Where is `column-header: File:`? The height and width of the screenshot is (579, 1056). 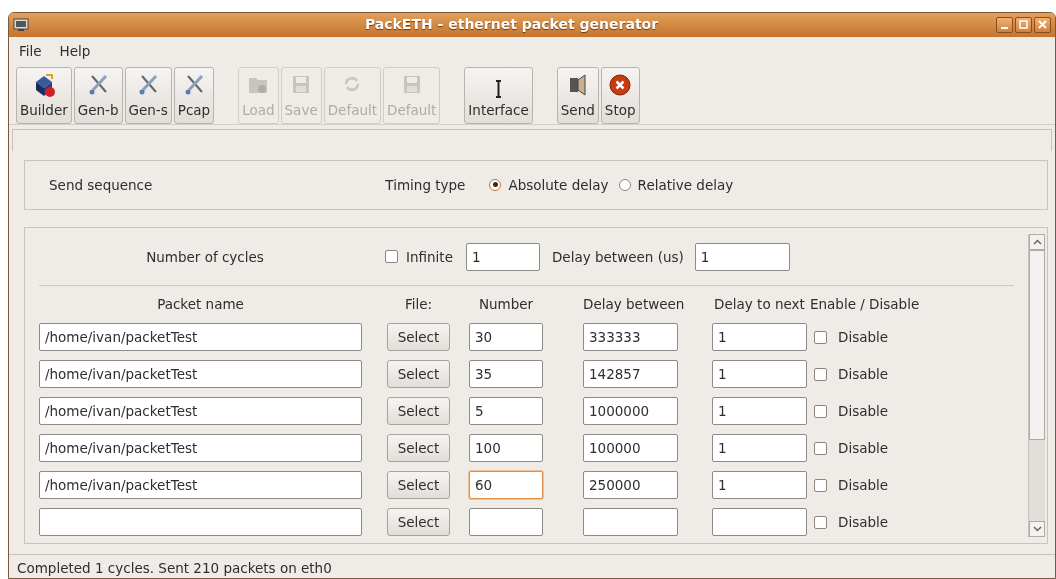
column-header: File: is located at coordinates (418, 304).